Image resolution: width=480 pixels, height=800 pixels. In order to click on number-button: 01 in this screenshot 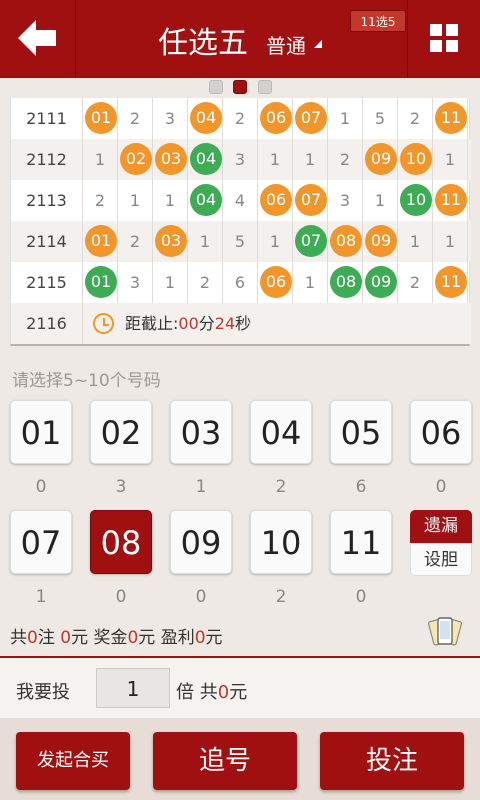, I will do `click(41, 432)`.